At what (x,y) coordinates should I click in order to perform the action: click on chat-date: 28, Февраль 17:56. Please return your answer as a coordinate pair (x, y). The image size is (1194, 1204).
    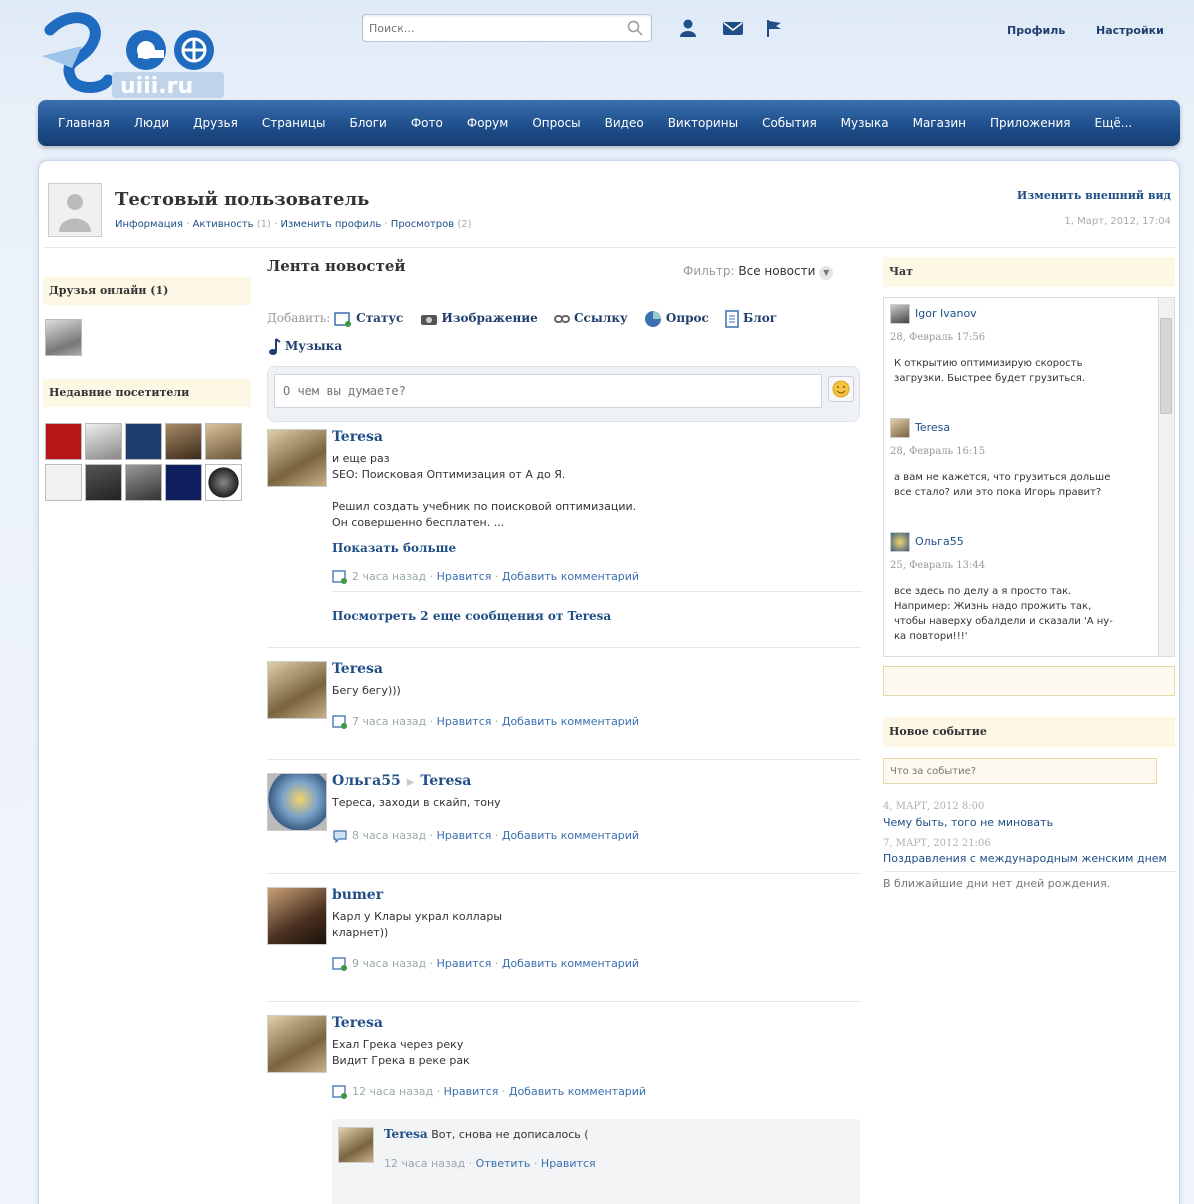
    Looking at the image, I should click on (938, 337).